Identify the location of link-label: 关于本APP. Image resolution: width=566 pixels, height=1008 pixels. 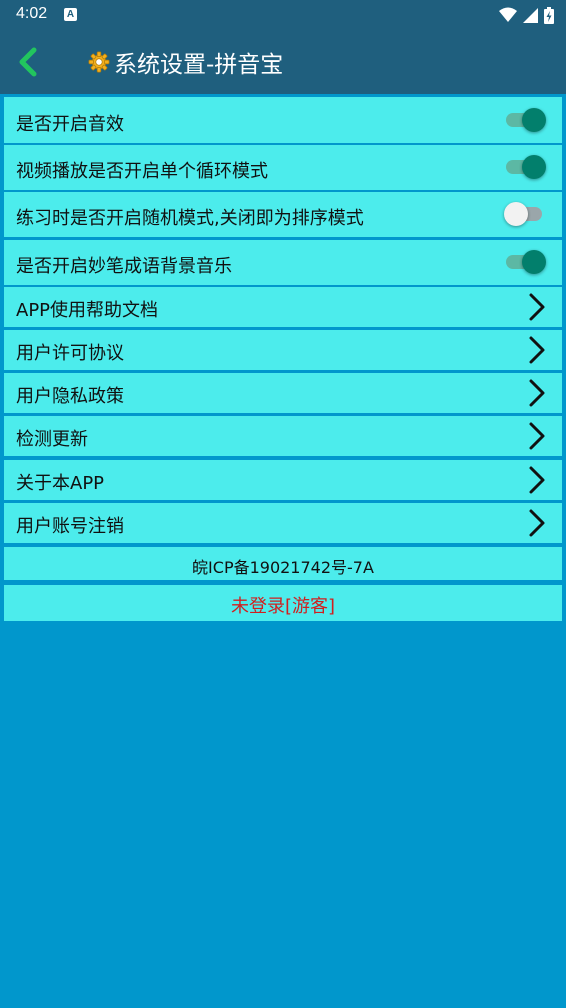
(60, 483).